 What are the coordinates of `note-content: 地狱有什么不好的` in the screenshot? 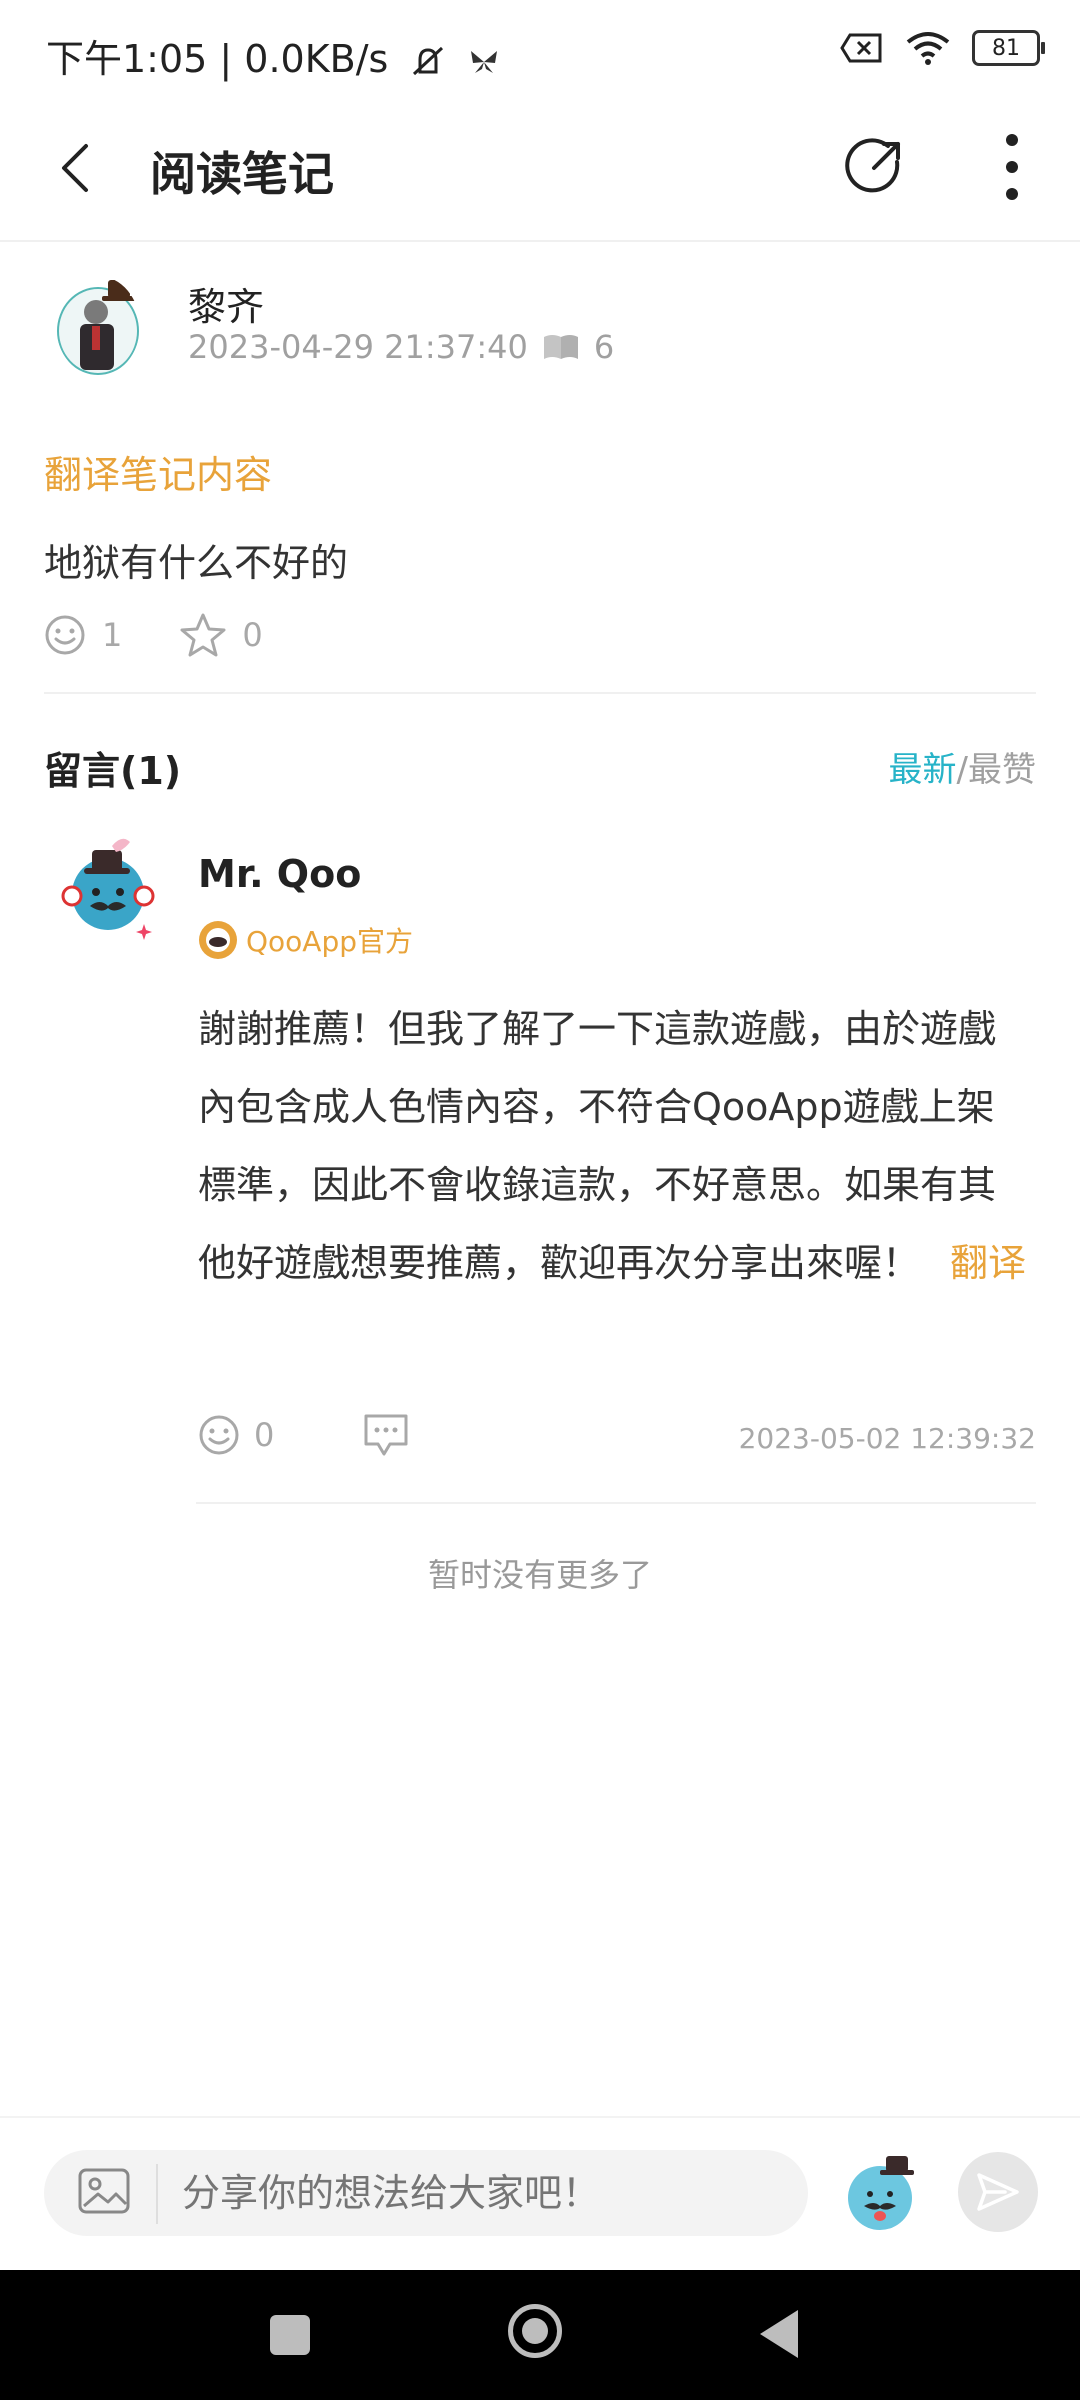 It's located at (196, 563).